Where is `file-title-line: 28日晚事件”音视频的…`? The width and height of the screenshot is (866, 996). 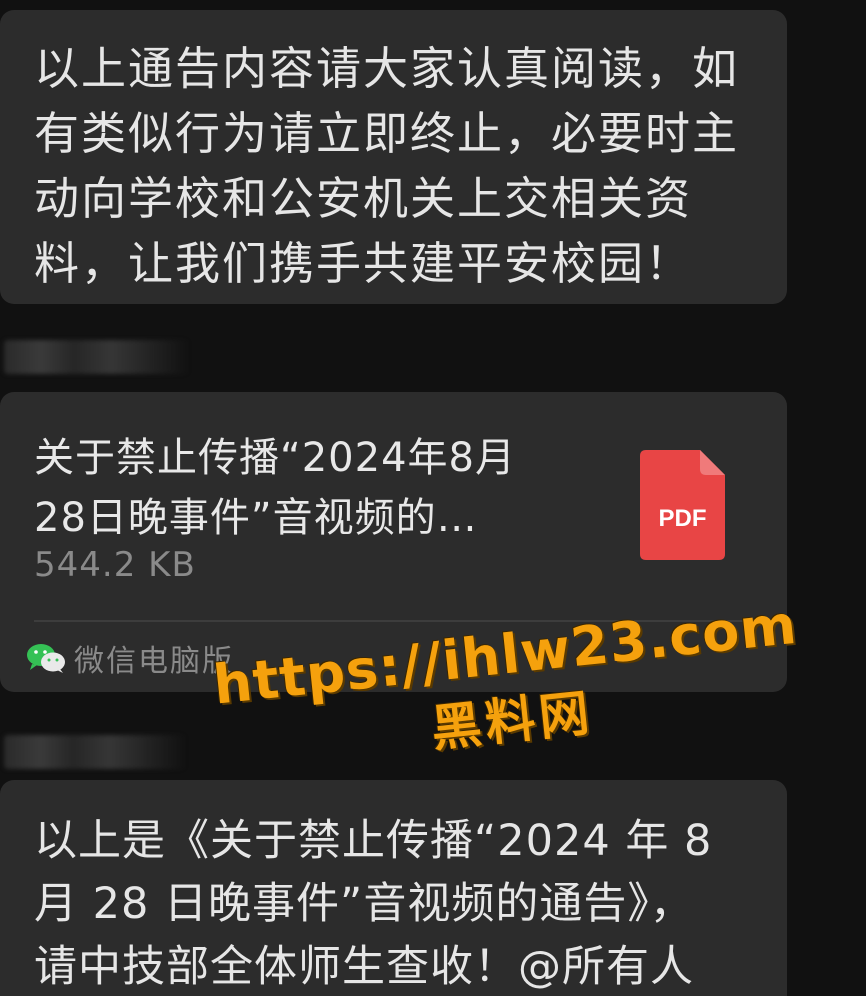 file-title-line: 28日晚事件”音视频的… is located at coordinates (256, 518).